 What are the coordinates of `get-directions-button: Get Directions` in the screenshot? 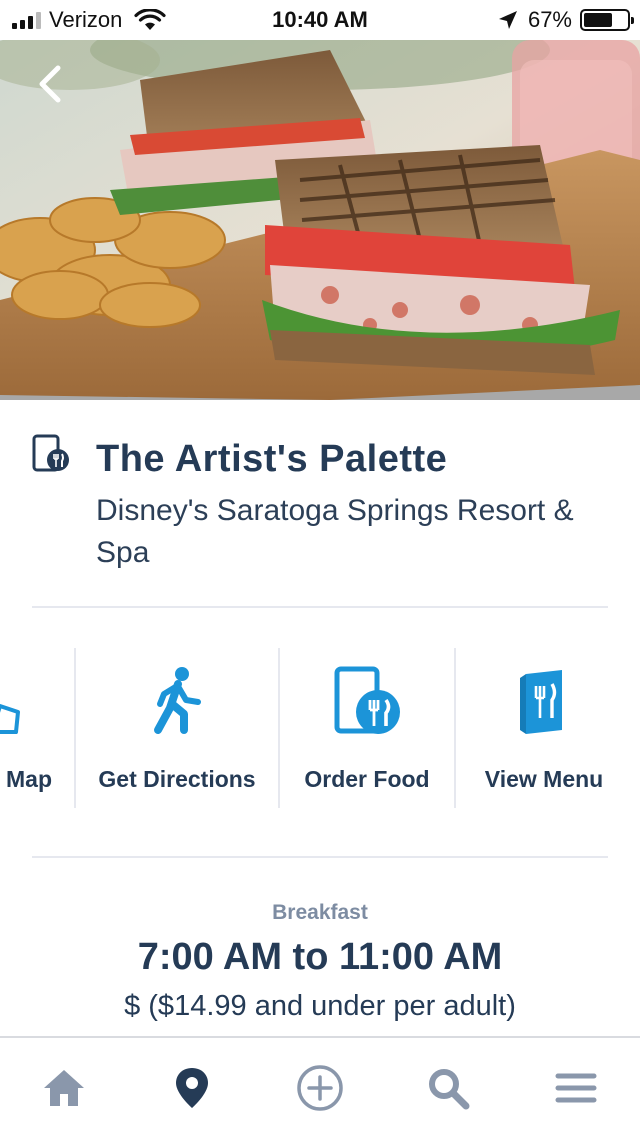 It's located at (177, 728).